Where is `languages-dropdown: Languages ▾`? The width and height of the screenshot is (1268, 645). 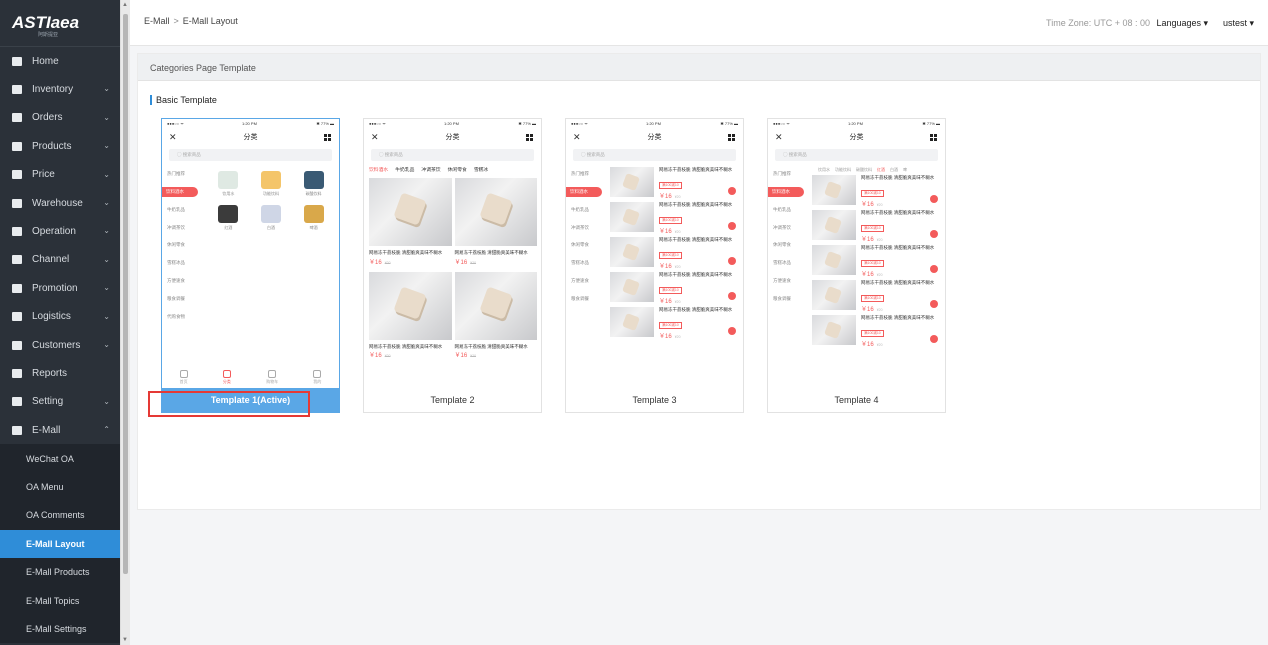
languages-dropdown: Languages ▾ is located at coordinates (1182, 23).